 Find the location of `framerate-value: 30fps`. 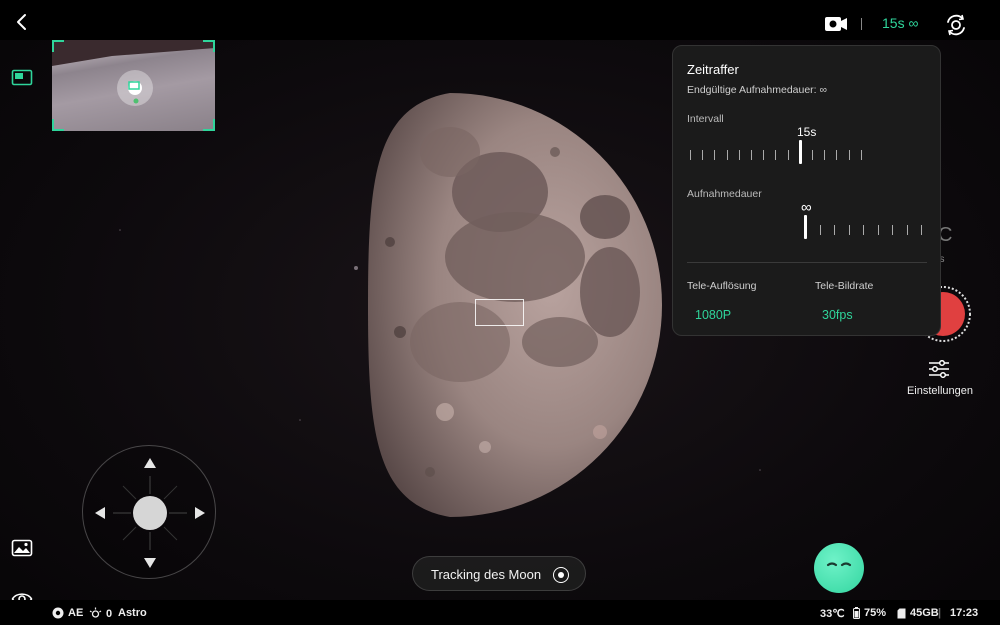

framerate-value: 30fps is located at coordinates (837, 315).